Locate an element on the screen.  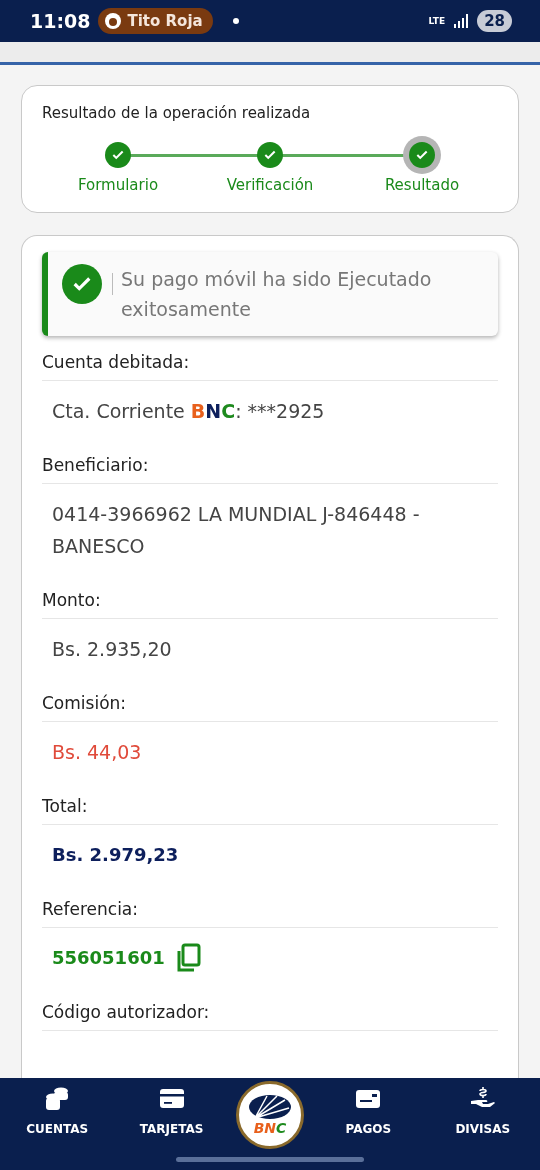
field-value: Bs. 44,03 is located at coordinates (97, 752).